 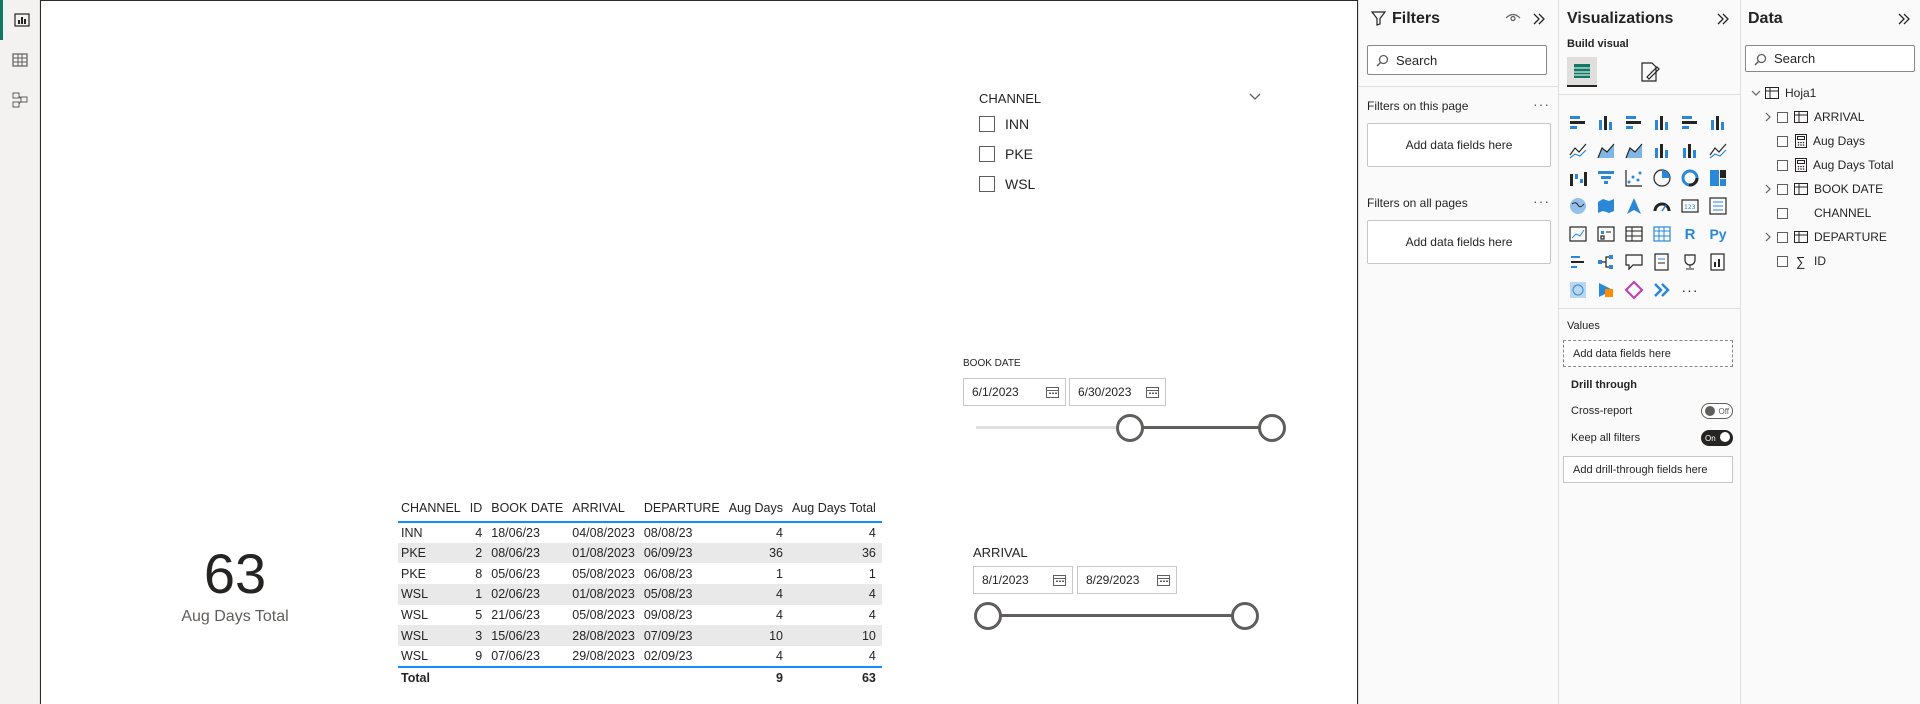 What do you see at coordinates (1718, 150) in the screenshot?
I see `ribbon-chart-icon` at bounding box center [1718, 150].